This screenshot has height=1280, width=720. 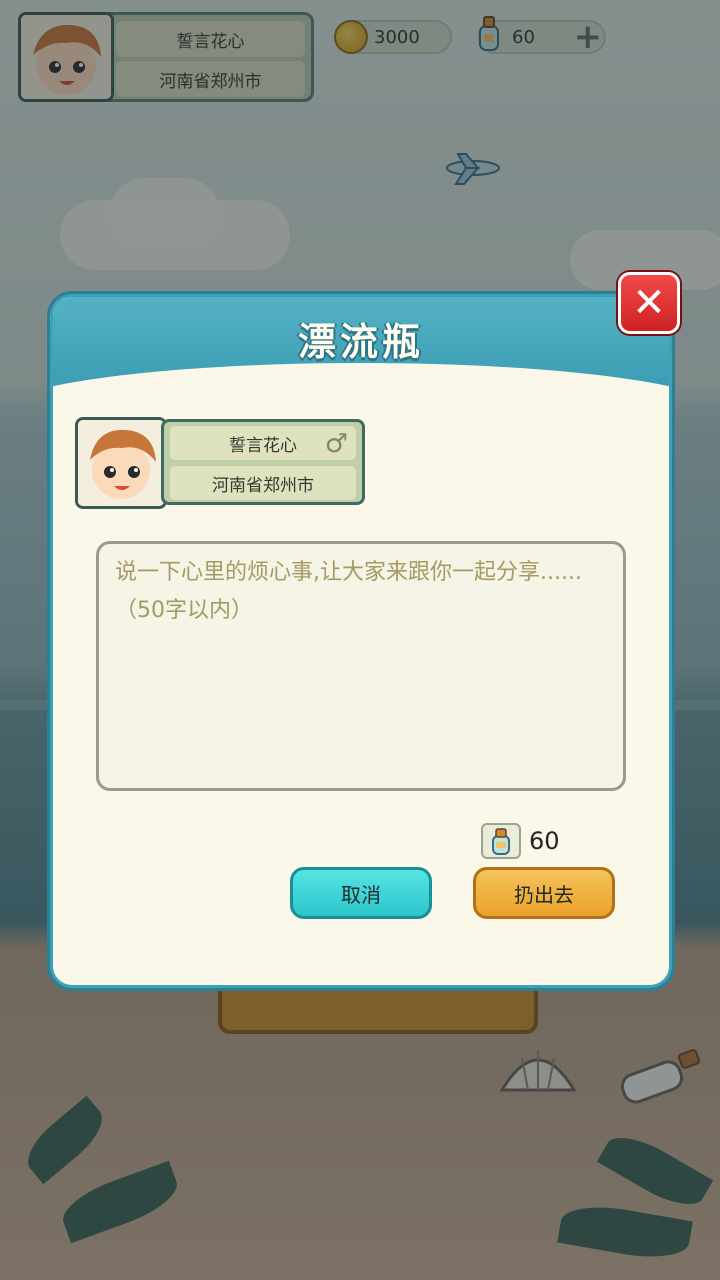 I want to click on bottle-icon, so click(x=501, y=841).